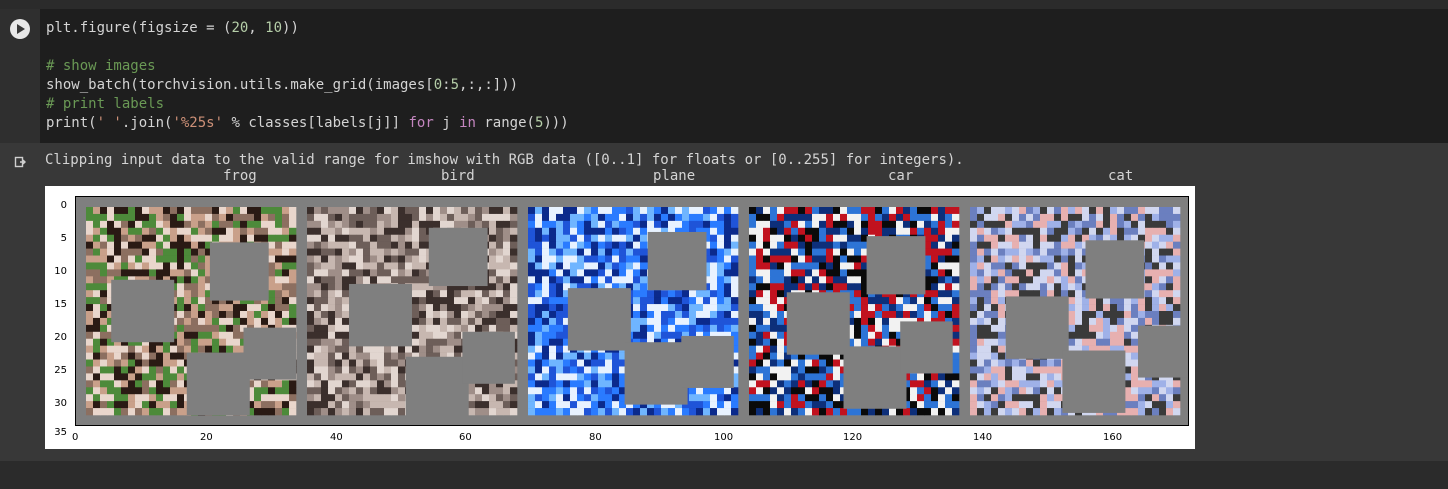 The height and width of the screenshot is (489, 1448). Describe the element at coordinates (724, 4) in the screenshot. I see `top-strip` at that location.